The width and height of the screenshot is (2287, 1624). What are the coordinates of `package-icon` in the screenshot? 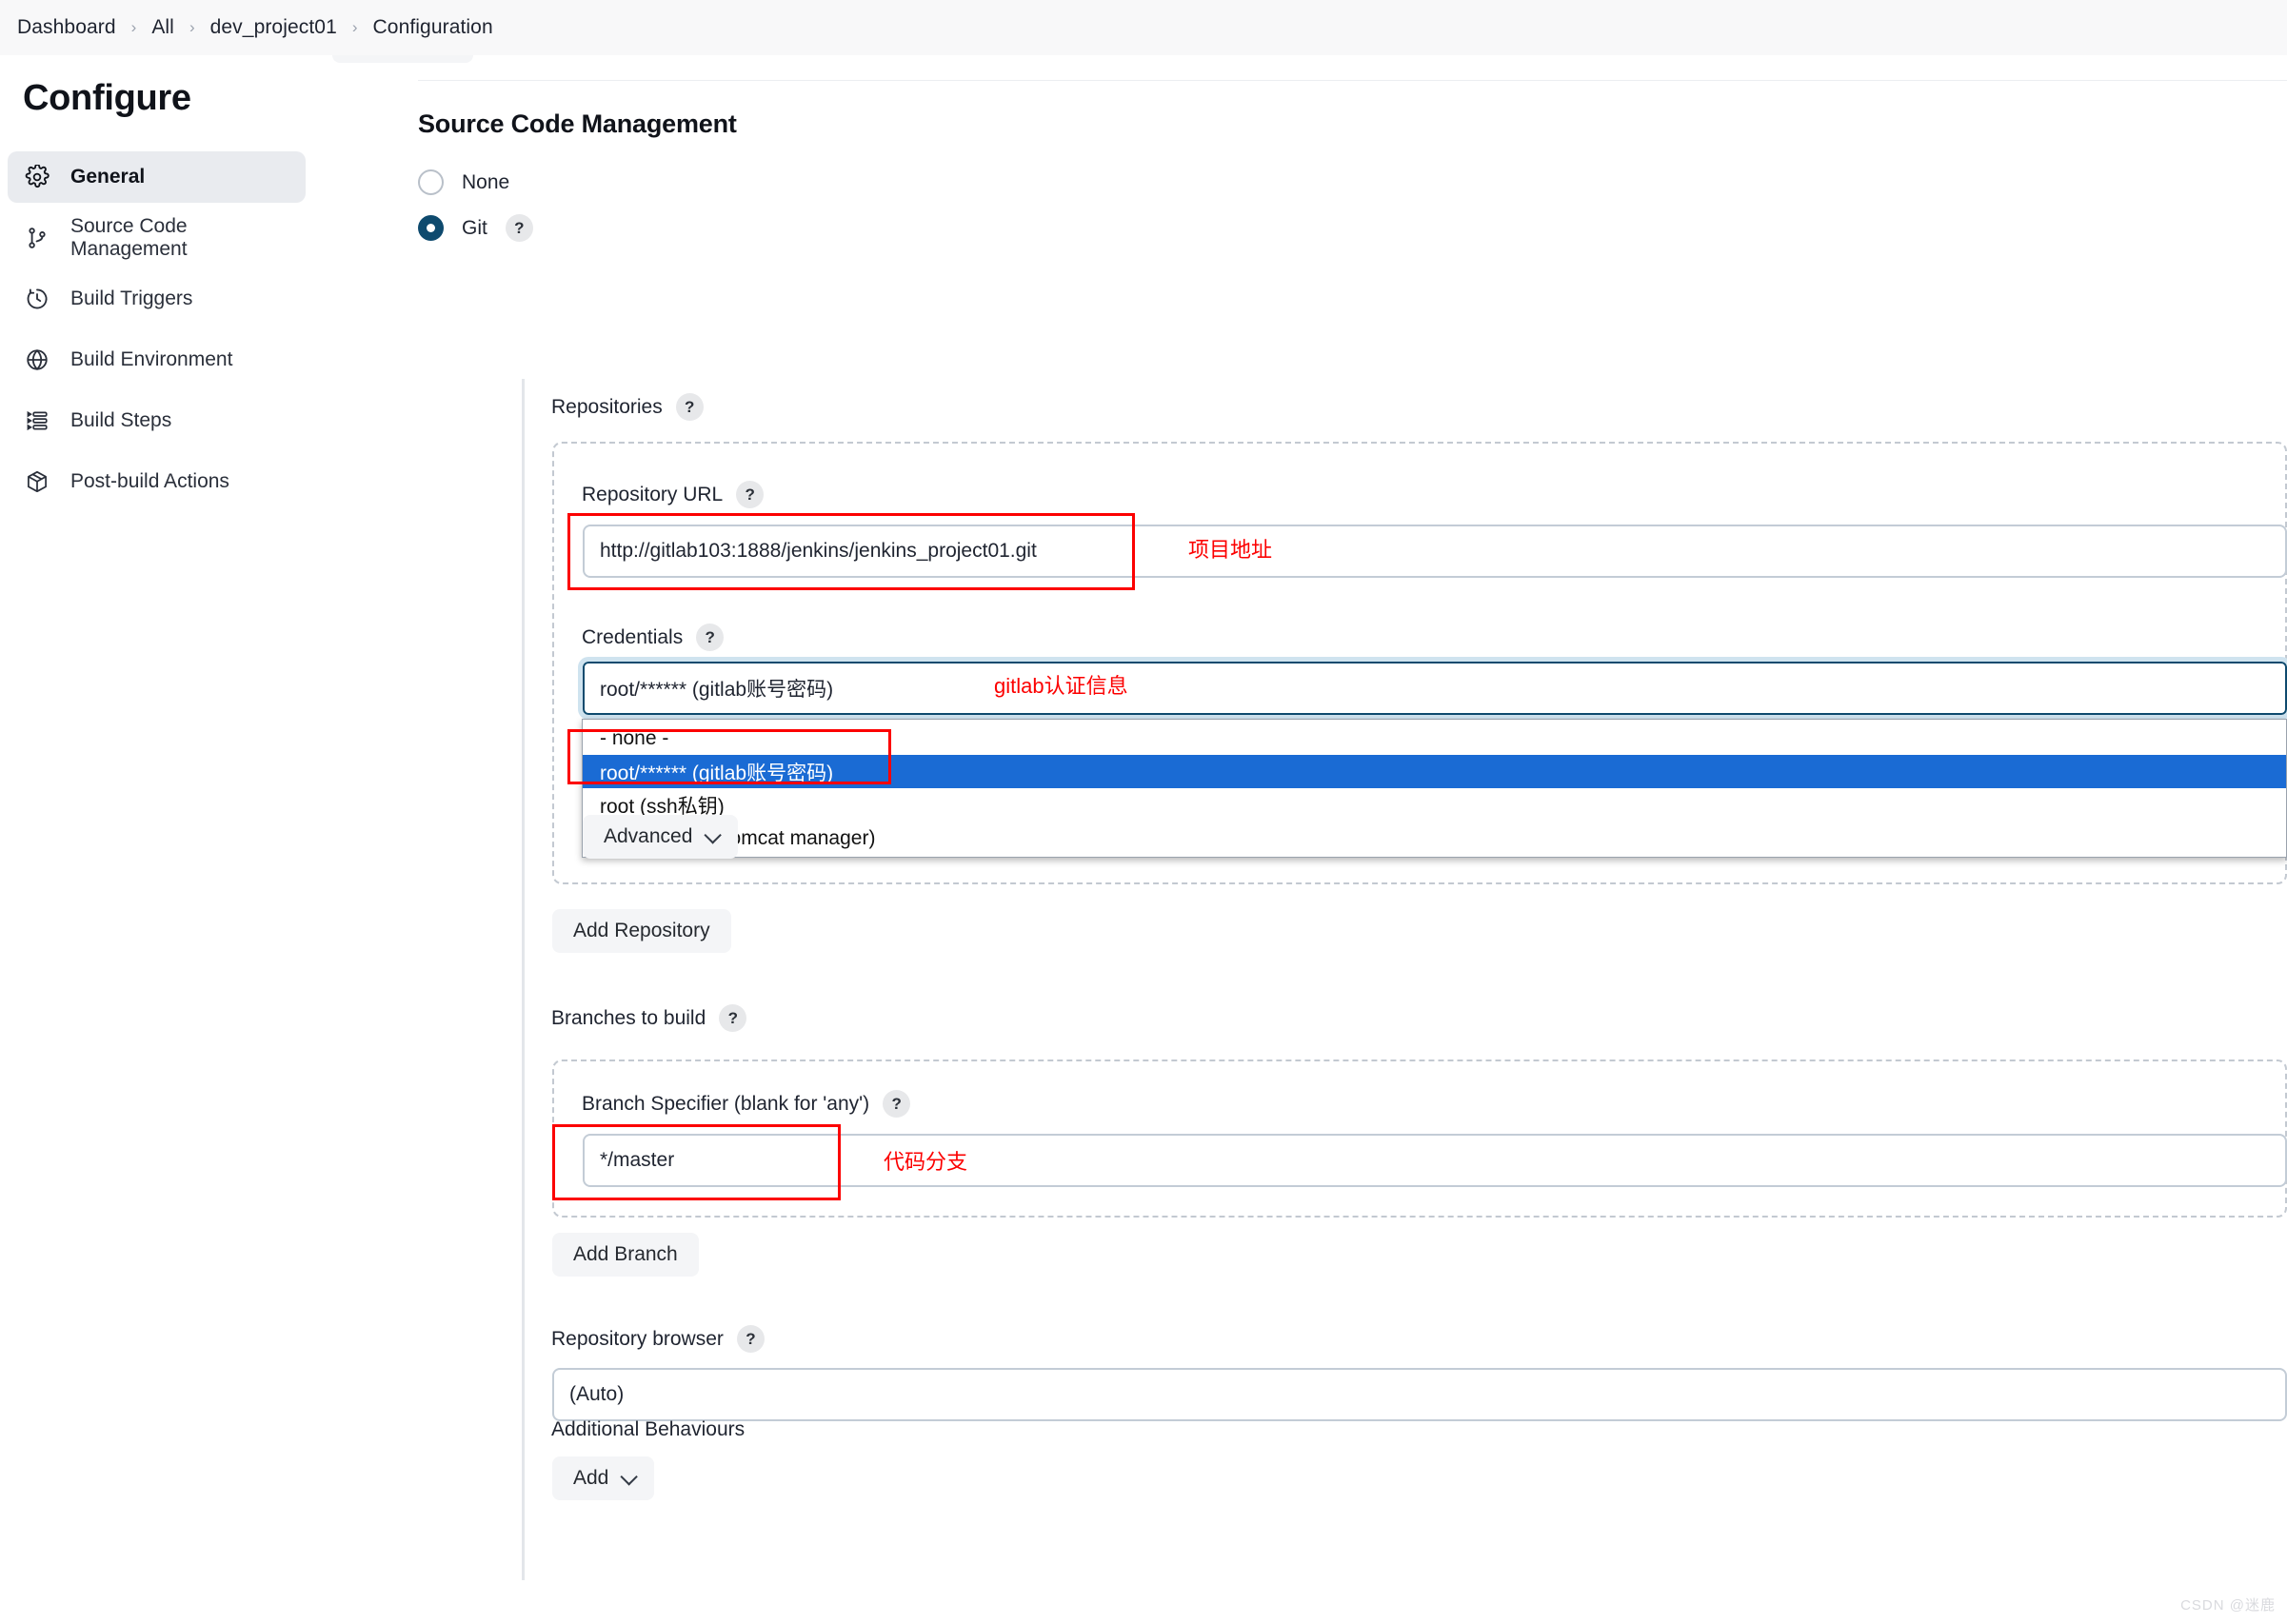 It's located at (37, 481).